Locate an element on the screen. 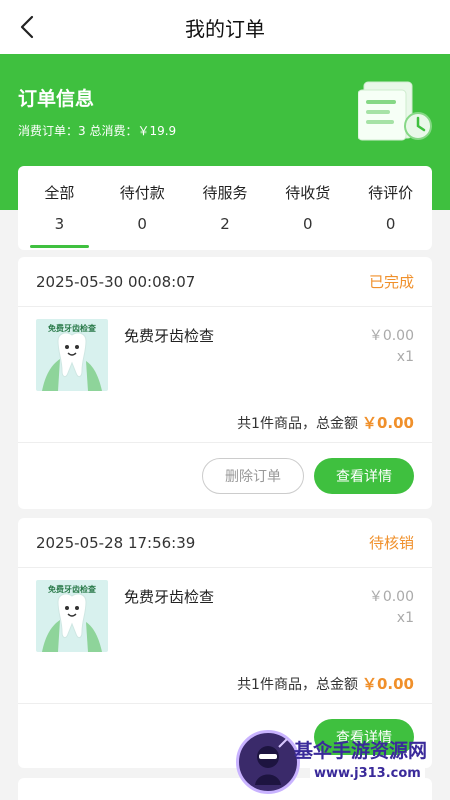  site-watermark: 基伞手游资源网 www.j313.com is located at coordinates (341, 762).